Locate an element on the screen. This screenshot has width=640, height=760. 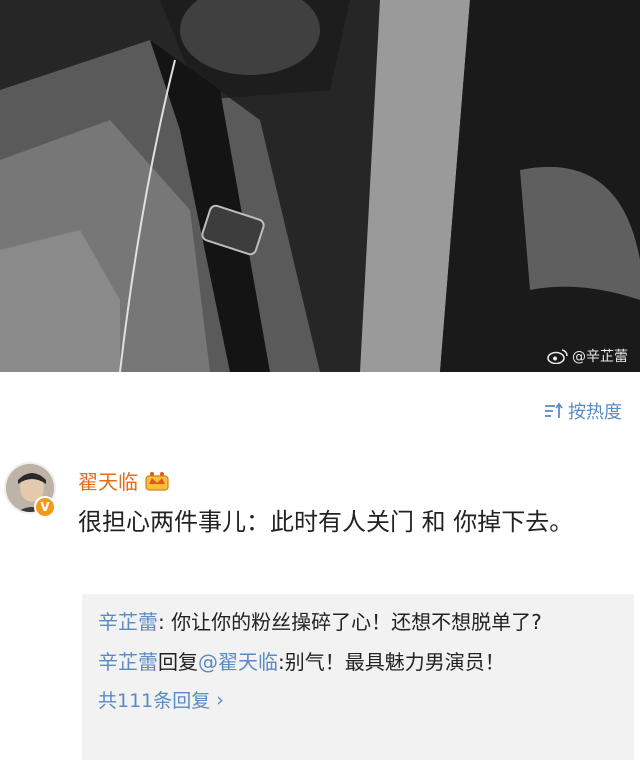
more-replies-label: 共111条回复 is located at coordinates (154, 701).